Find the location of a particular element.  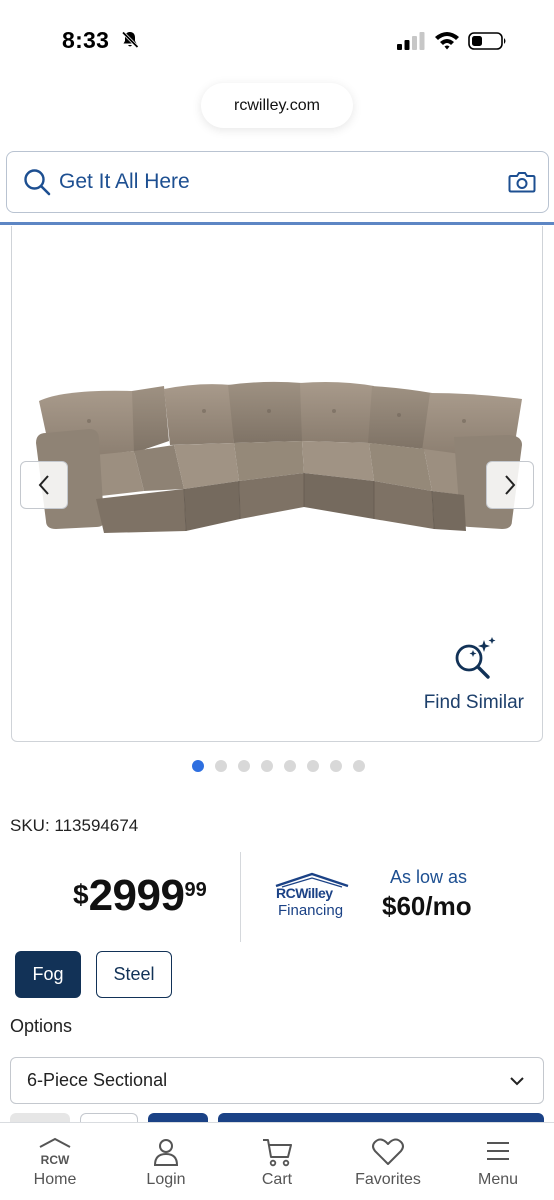

nav-favorites: Favorites is located at coordinates (388, 1161).